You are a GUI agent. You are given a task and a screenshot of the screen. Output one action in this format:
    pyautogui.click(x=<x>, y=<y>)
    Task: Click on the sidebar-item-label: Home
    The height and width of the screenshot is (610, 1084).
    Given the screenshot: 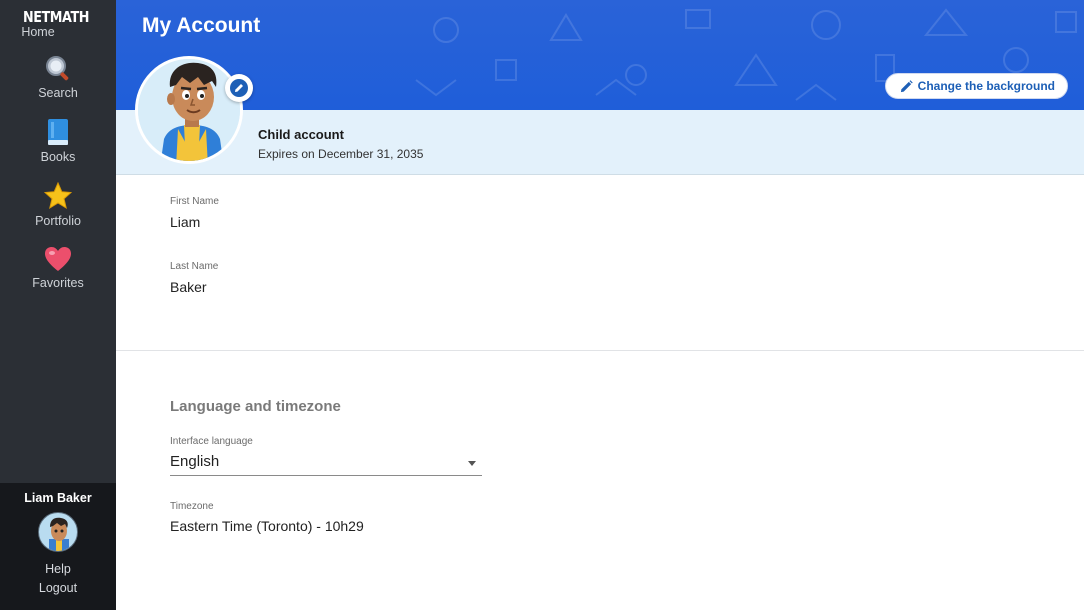 What is the action you would take?
    pyautogui.click(x=38, y=32)
    